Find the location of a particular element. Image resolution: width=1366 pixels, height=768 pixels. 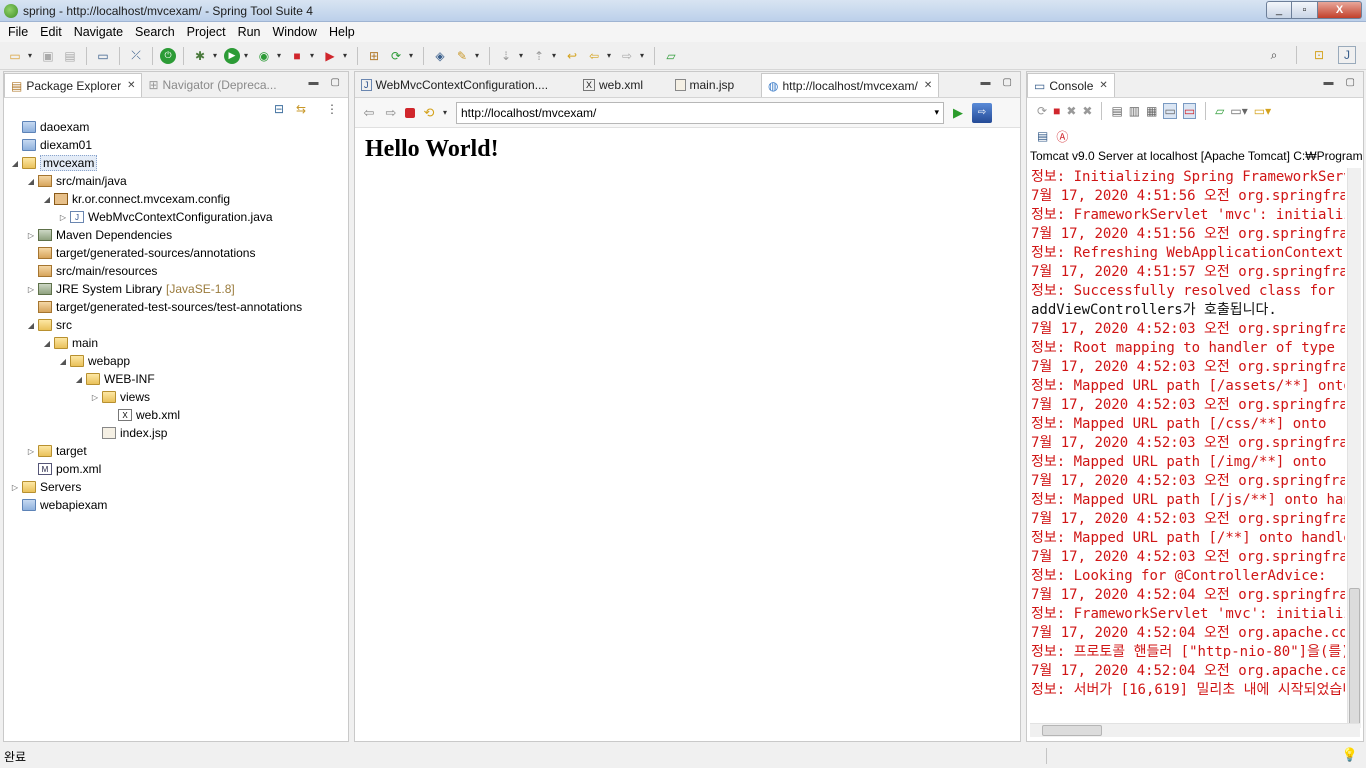

tree-item-daoexam: daoexam is located at coordinates (177, 127).